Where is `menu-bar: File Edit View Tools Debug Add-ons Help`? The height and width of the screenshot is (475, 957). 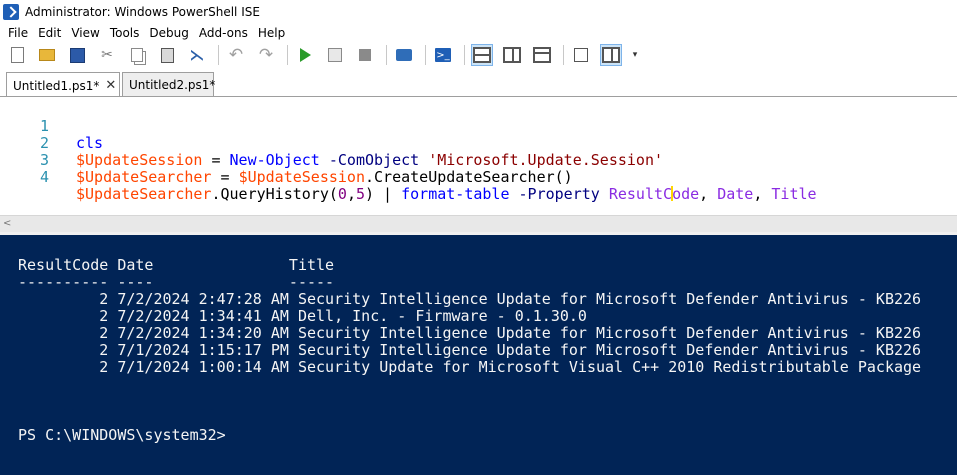
menu-bar: File Edit View Tools Debug Add-ons Help is located at coordinates (478, 32).